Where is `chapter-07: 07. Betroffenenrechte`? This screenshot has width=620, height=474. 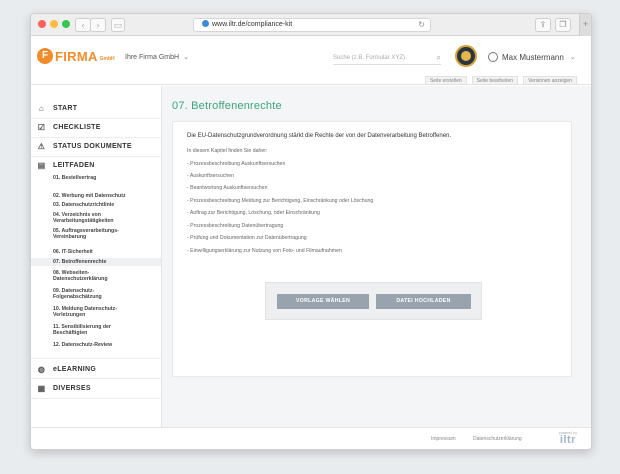 chapter-07: 07. Betroffenenrechte is located at coordinates (96, 262).